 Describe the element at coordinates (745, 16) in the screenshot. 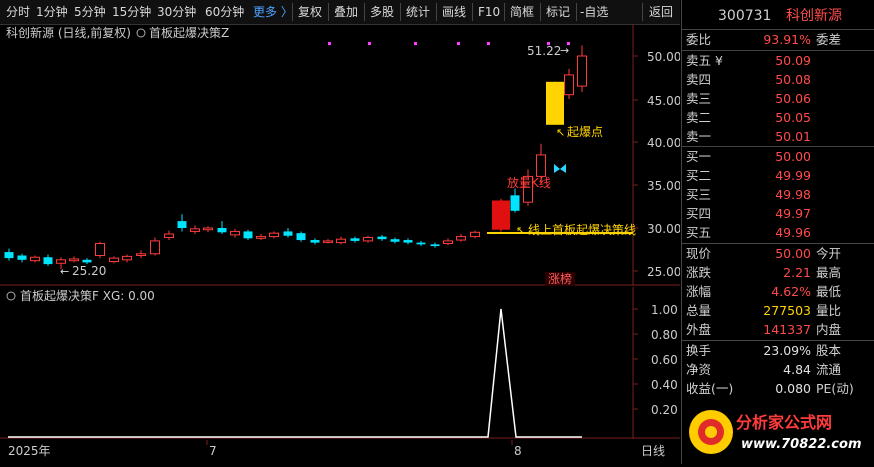

I see `stock-code: 300731` at that location.